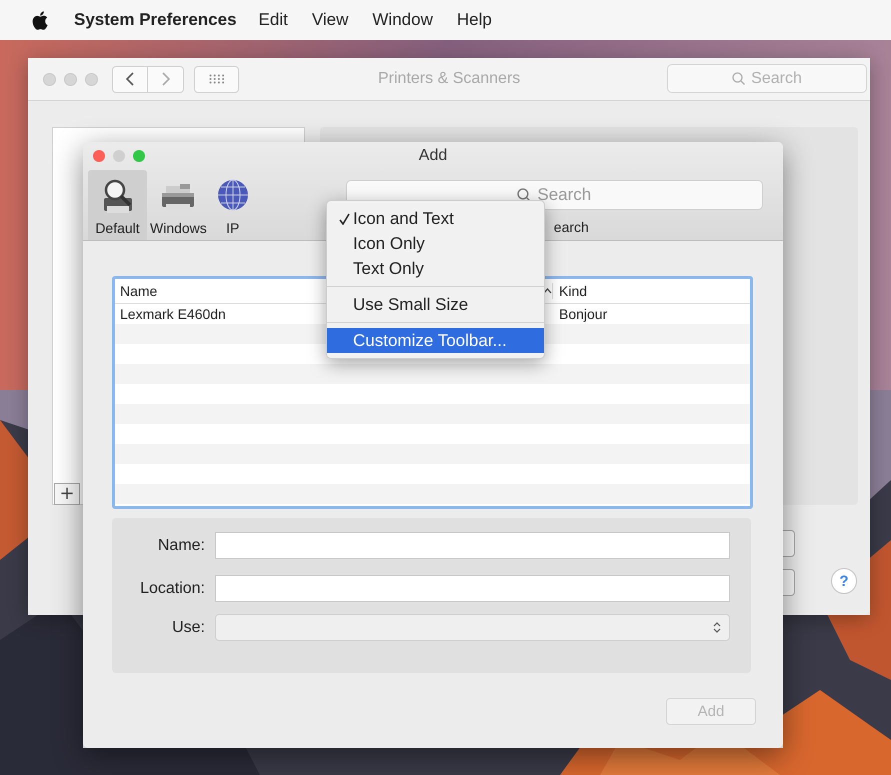 This screenshot has width=891, height=775. I want to click on table-cell-text: Bonjour, so click(583, 314).